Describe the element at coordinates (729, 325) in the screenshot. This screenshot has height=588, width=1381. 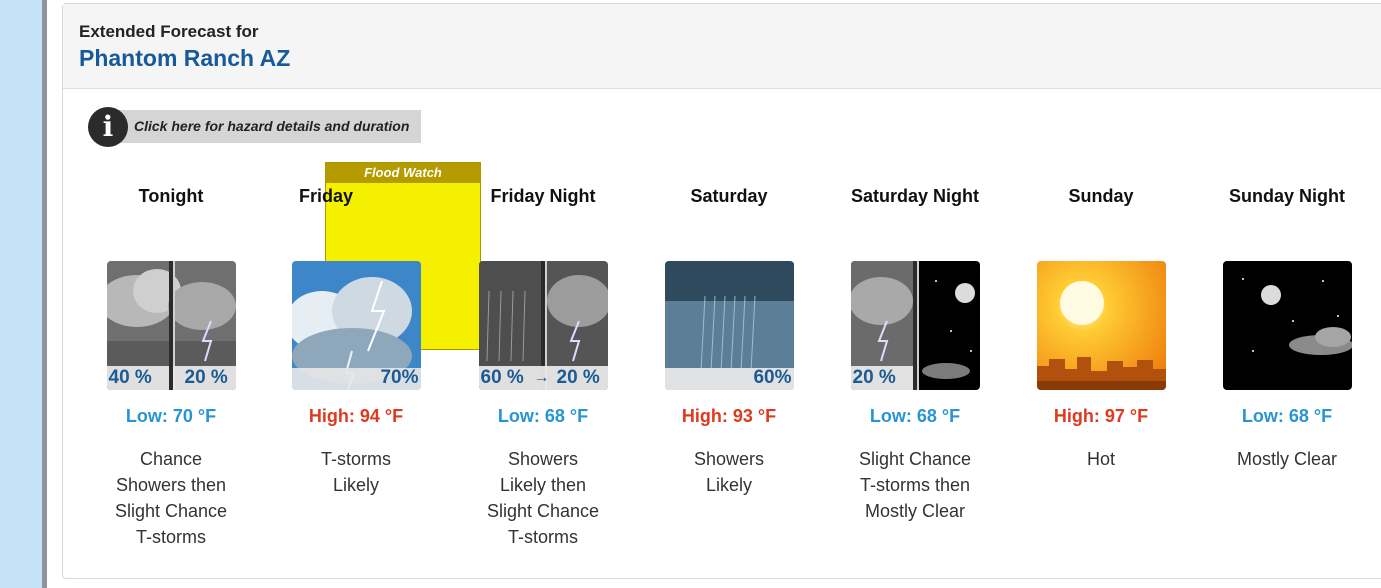
I see `showers-icon: 60%` at that location.